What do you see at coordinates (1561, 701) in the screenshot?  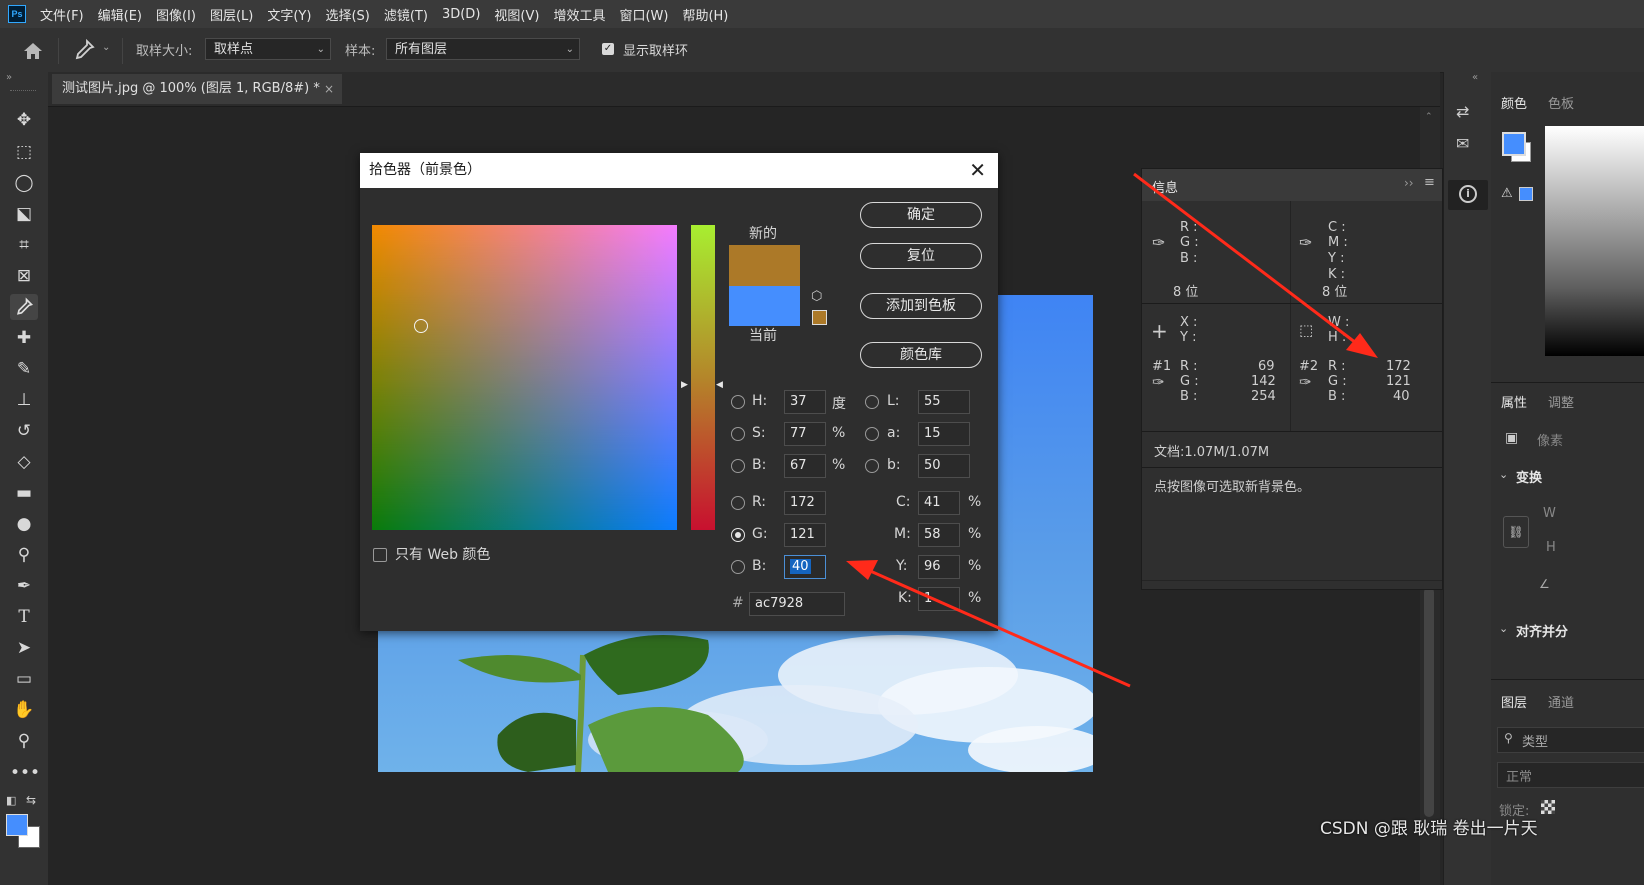 I see `channels-tab: 通道` at bounding box center [1561, 701].